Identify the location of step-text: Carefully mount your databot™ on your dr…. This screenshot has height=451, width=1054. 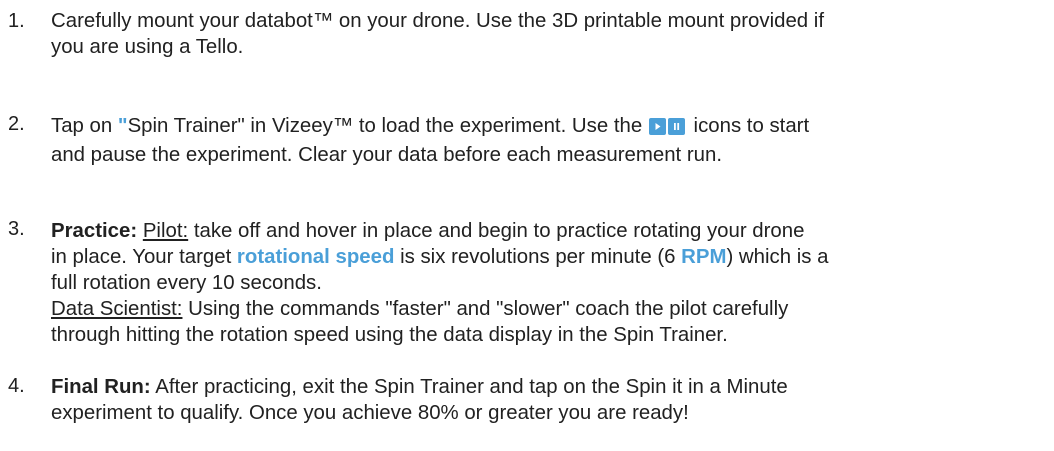
(551, 34).